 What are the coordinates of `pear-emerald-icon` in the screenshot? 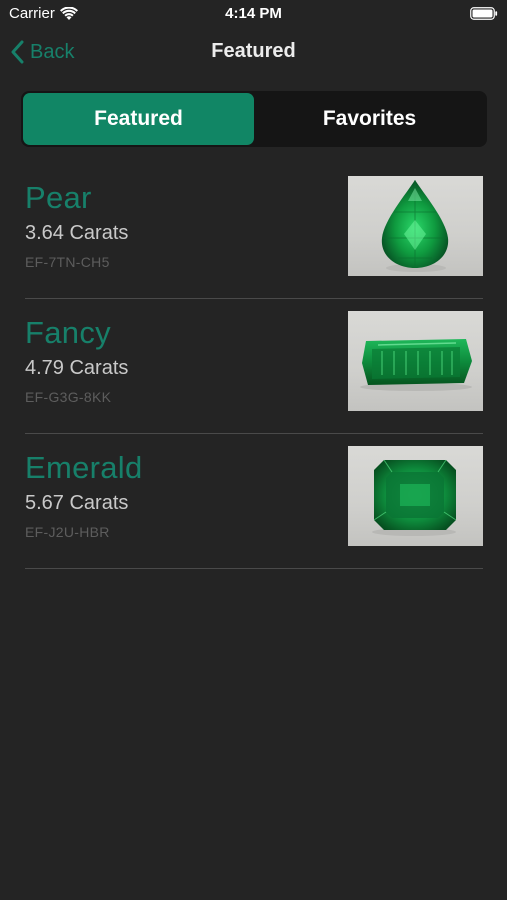 It's located at (415, 226).